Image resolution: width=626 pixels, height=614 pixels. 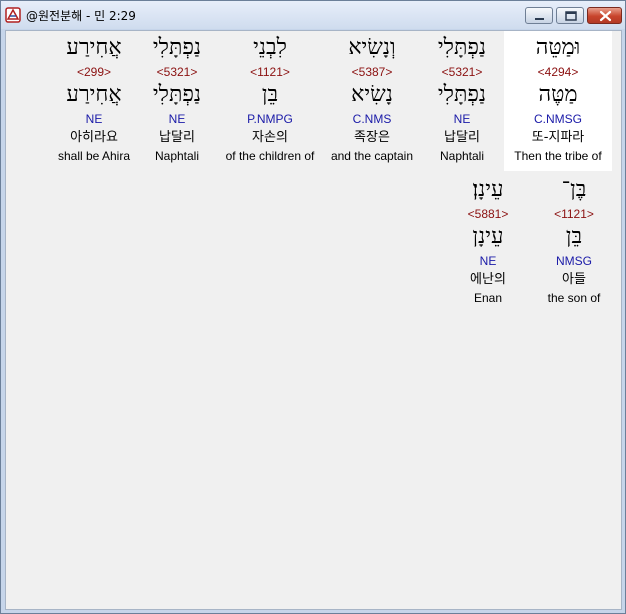 What do you see at coordinates (574, 261) in the screenshot?
I see `parsing-code: NMSG` at bounding box center [574, 261].